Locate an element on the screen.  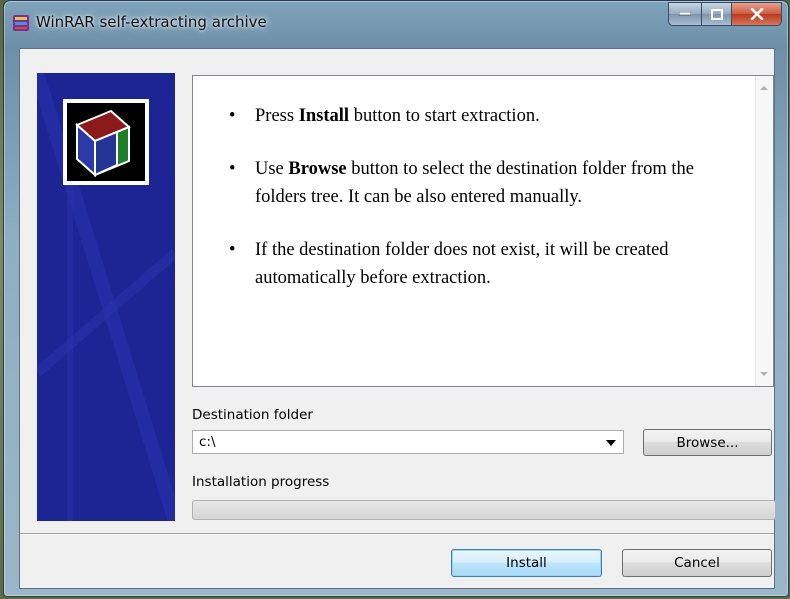
installation-progress-label: Installation progress is located at coordinates (261, 482).